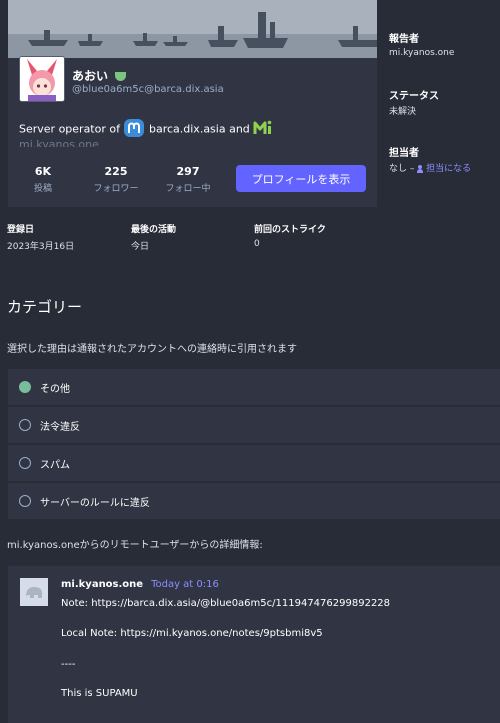 Image resolution: width=500 pixels, height=723 pixels. What do you see at coordinates (254, 501) in the screenshot?
I see `category-option-rule-violation: サーバーのルールに違反` at bounding box center [254, 501].